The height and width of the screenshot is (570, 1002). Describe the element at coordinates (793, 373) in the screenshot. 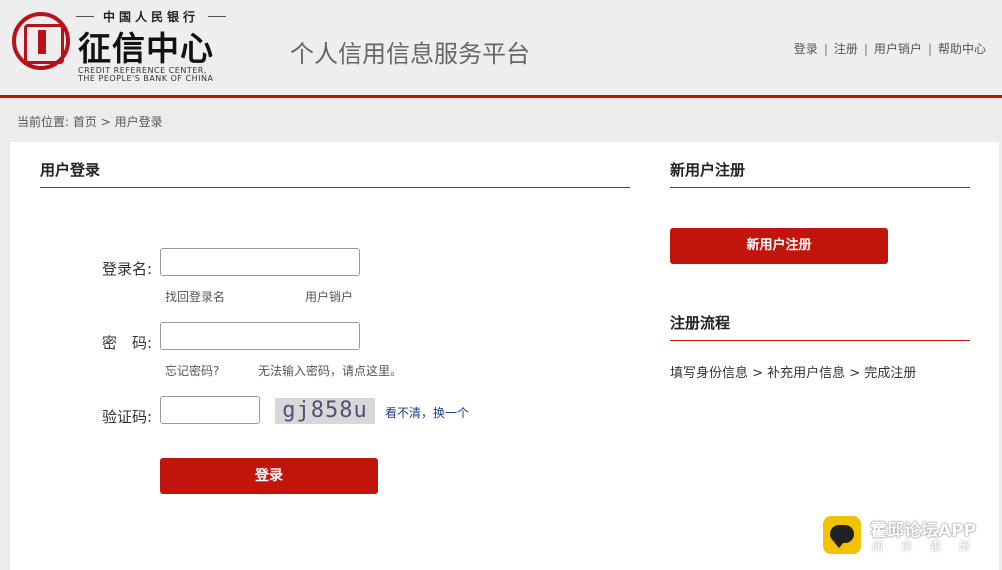

I see `register-flow-steps: 填写身份信息 > 补充用户信息 > 完成注册` at that location.